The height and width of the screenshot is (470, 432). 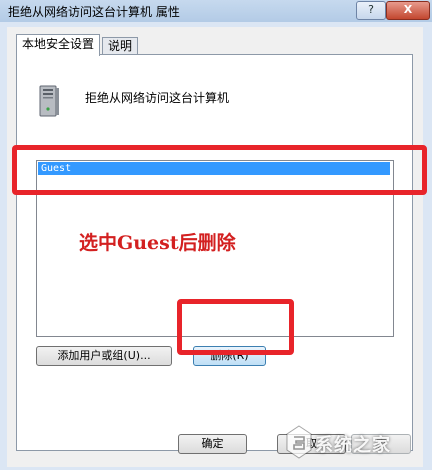 I want to click on watermark-logo-icon, so click(x=299, y=442).